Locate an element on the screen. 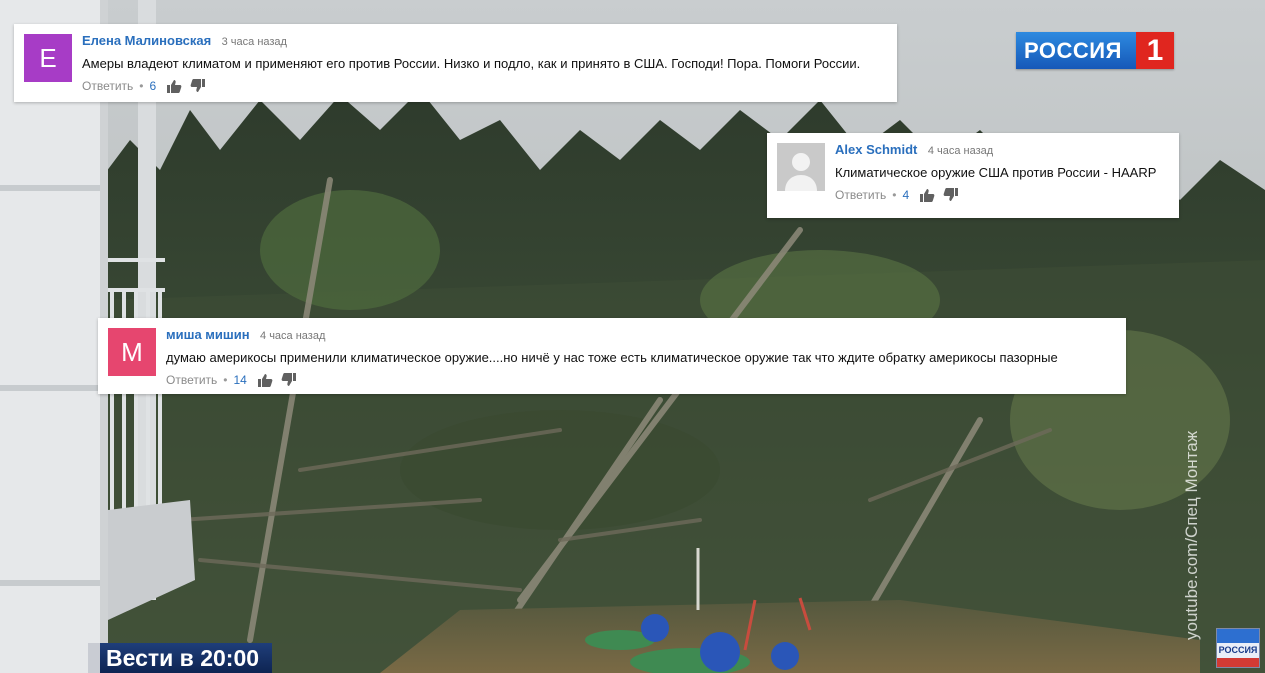 This screenshot has width=1265, height=673. avatar is located at coordinates (801, 167).